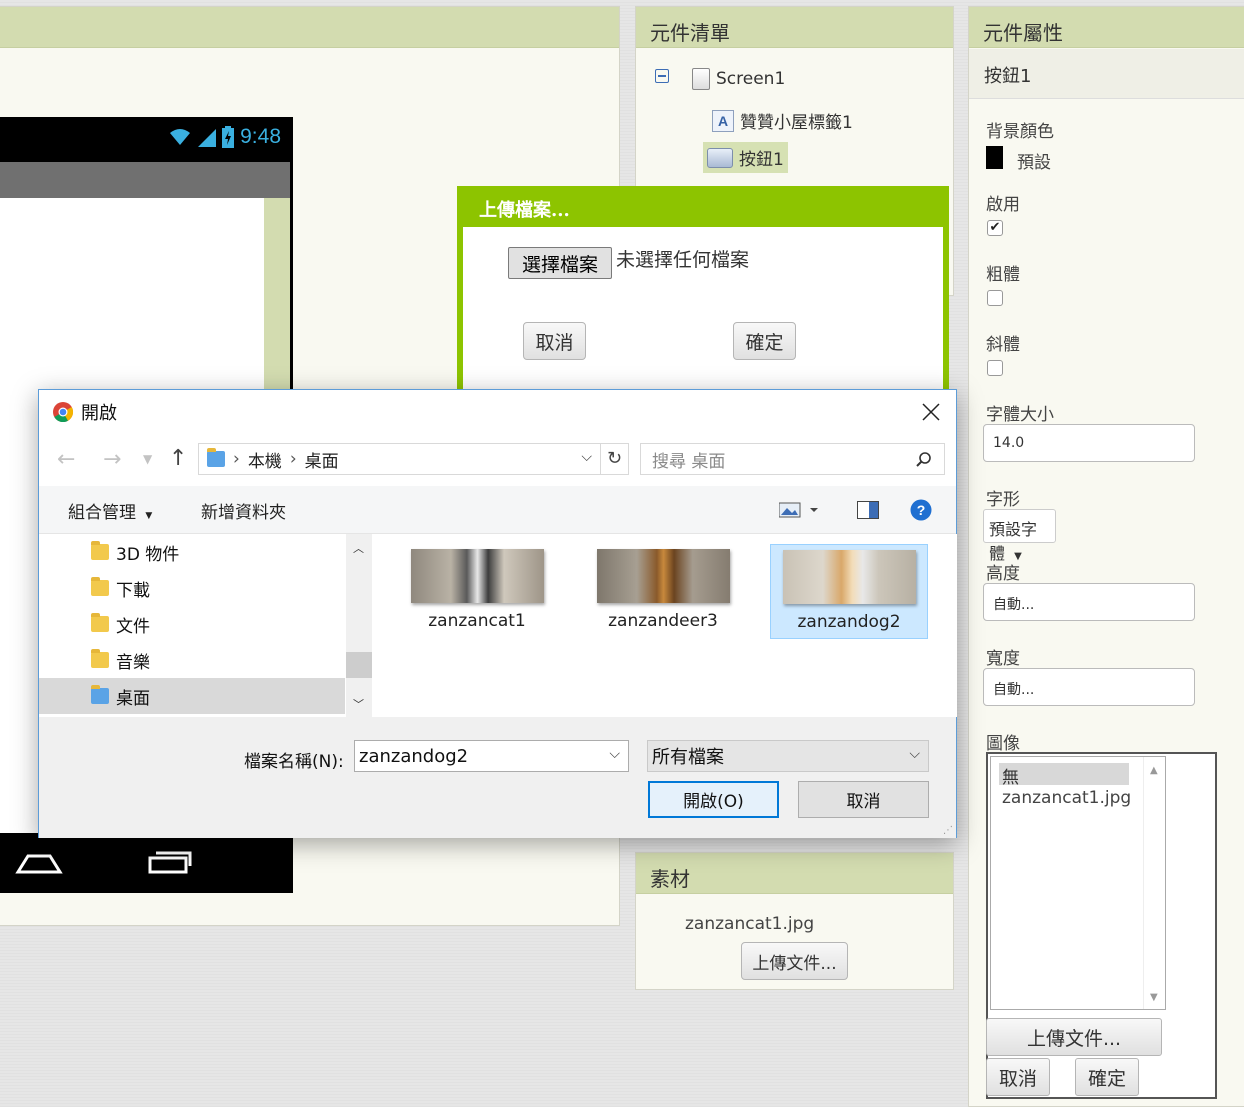 This screenshot has height=1107, width=1244. What do you see at coordinates (322, 459) in the screenshot?
I see `breadcrumb-desktop: 桌面` at bounding box center [322, 459].